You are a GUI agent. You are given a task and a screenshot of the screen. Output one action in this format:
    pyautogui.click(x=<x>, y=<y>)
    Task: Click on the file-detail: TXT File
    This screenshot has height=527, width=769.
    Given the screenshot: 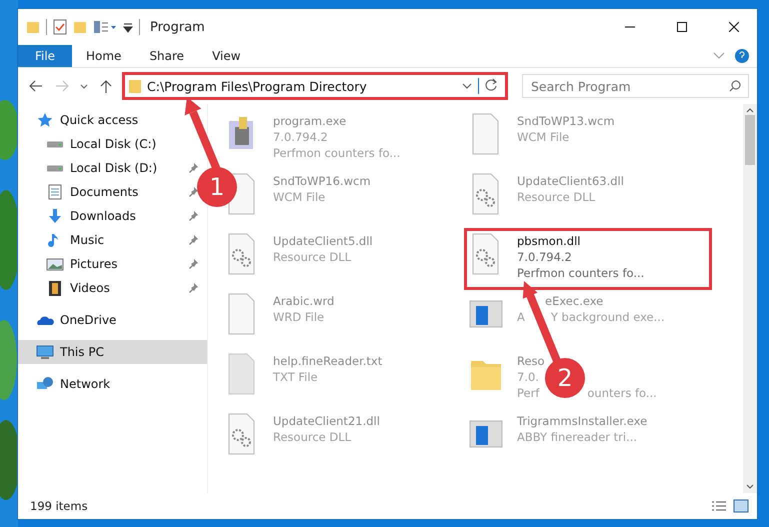 What is the action you would take?
    pyautogui.click(x=295, y=377)
    